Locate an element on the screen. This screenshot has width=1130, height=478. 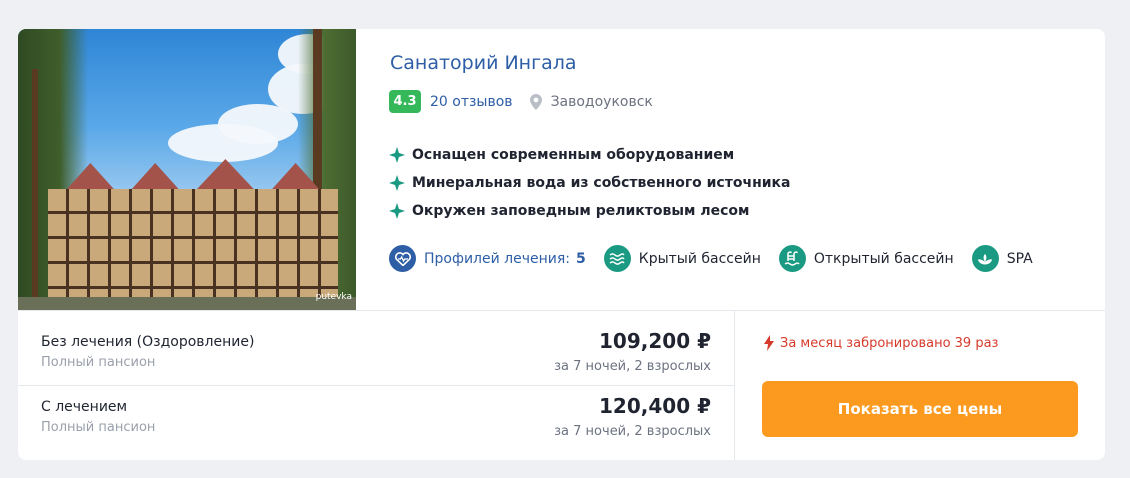
amenity-label: Крытый бассейн is located at coordinates (699, 258).